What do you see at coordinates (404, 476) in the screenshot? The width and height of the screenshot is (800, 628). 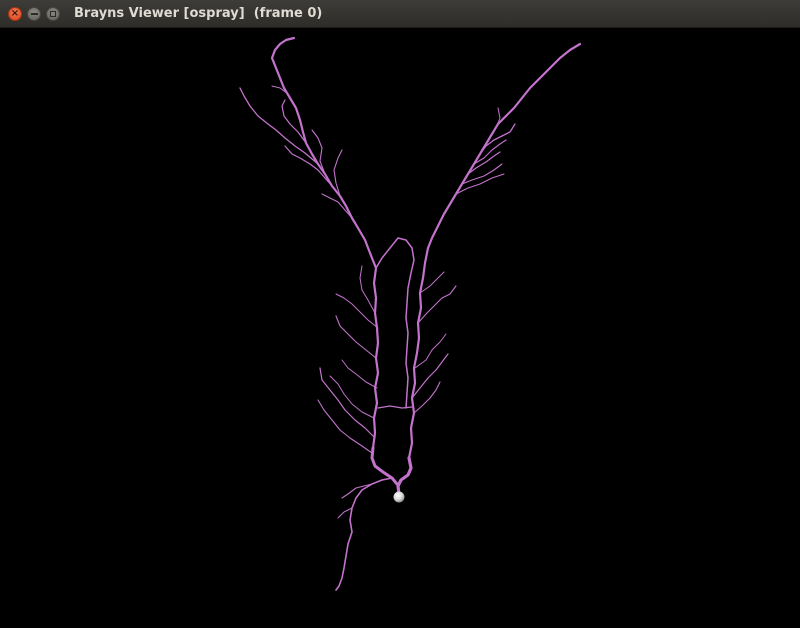 I see `dendrite-trunk` at bounding box center [404, 476].